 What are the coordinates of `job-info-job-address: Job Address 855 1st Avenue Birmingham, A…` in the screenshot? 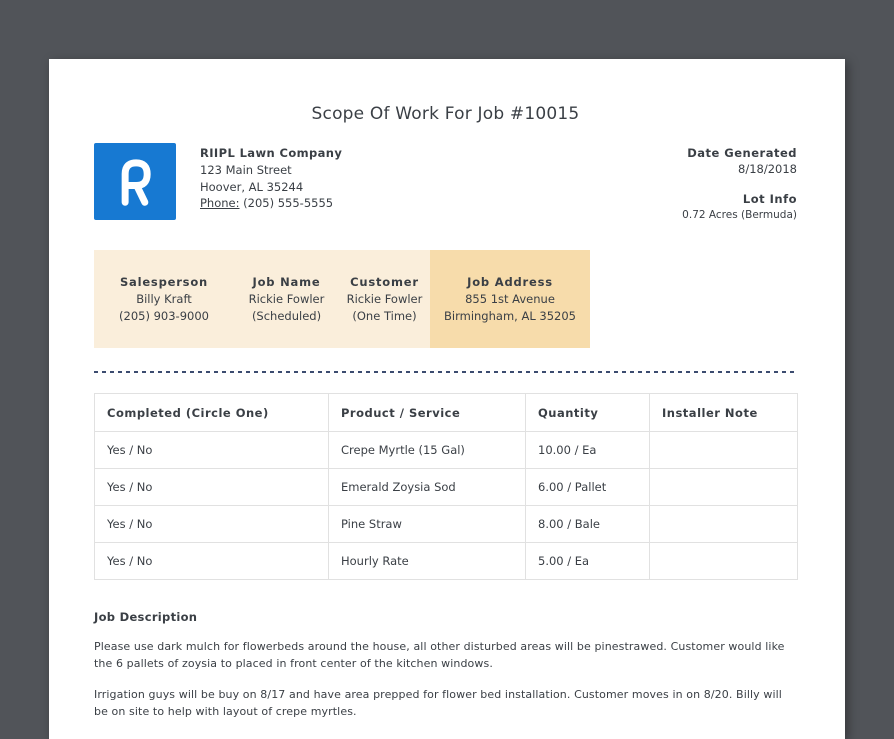 It's located at (510, 299).